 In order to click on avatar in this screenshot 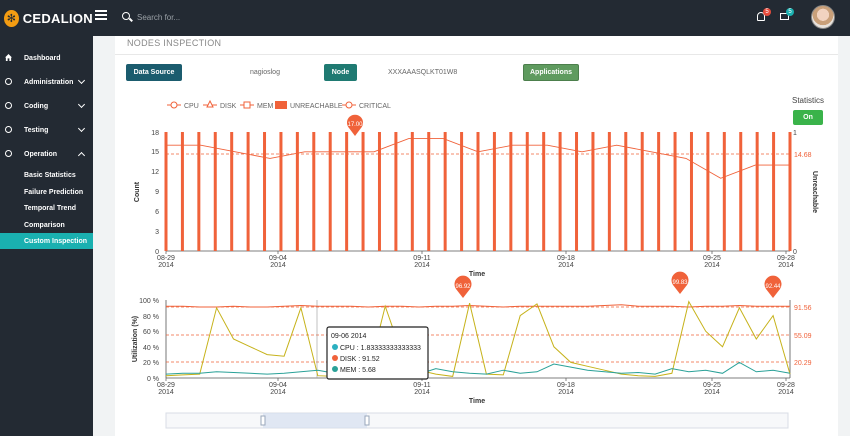, I will do `click(823, 17)`.